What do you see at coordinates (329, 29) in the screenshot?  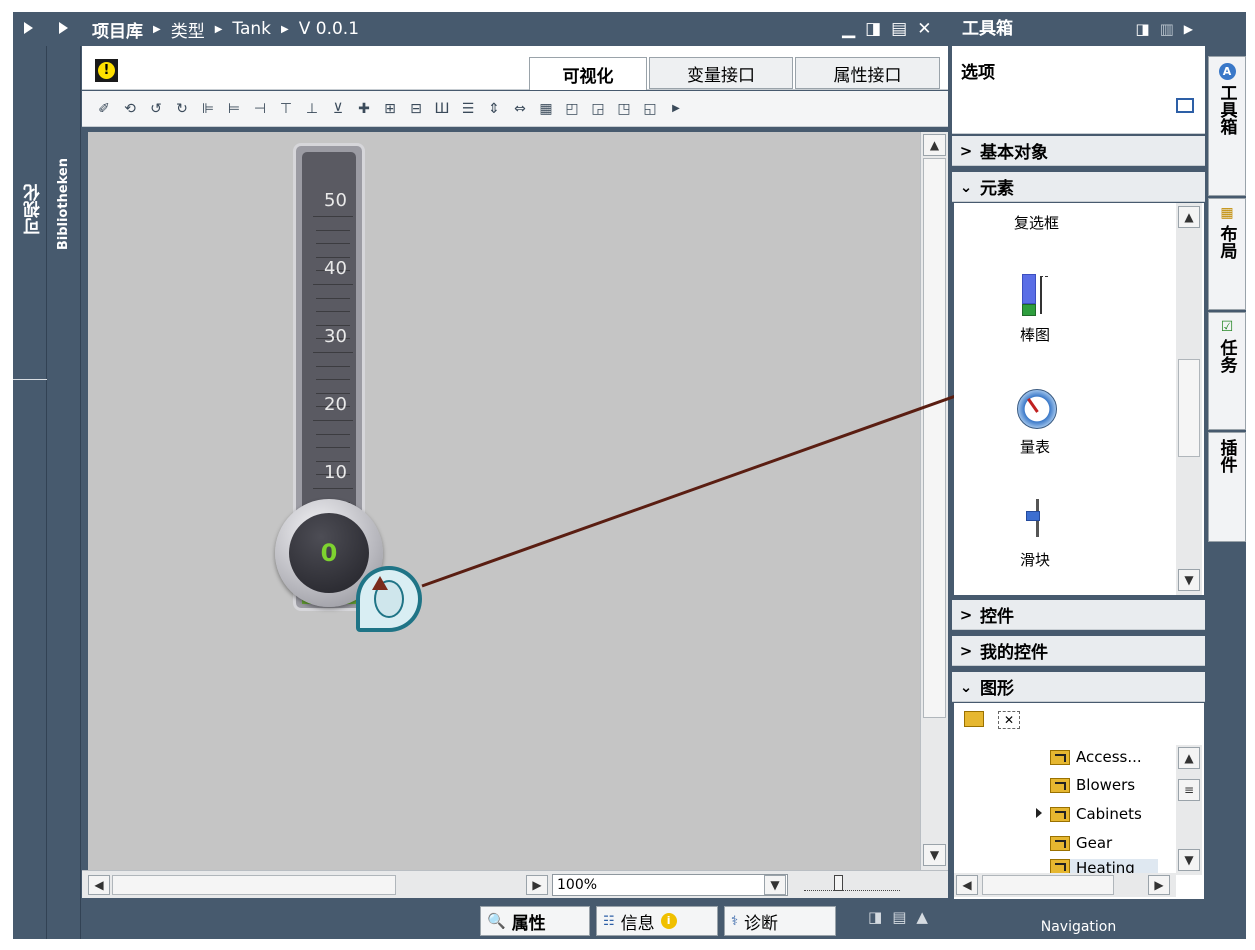 I see `breadcrumb-item: V 0.0.1` at bounding box center [329, 29].